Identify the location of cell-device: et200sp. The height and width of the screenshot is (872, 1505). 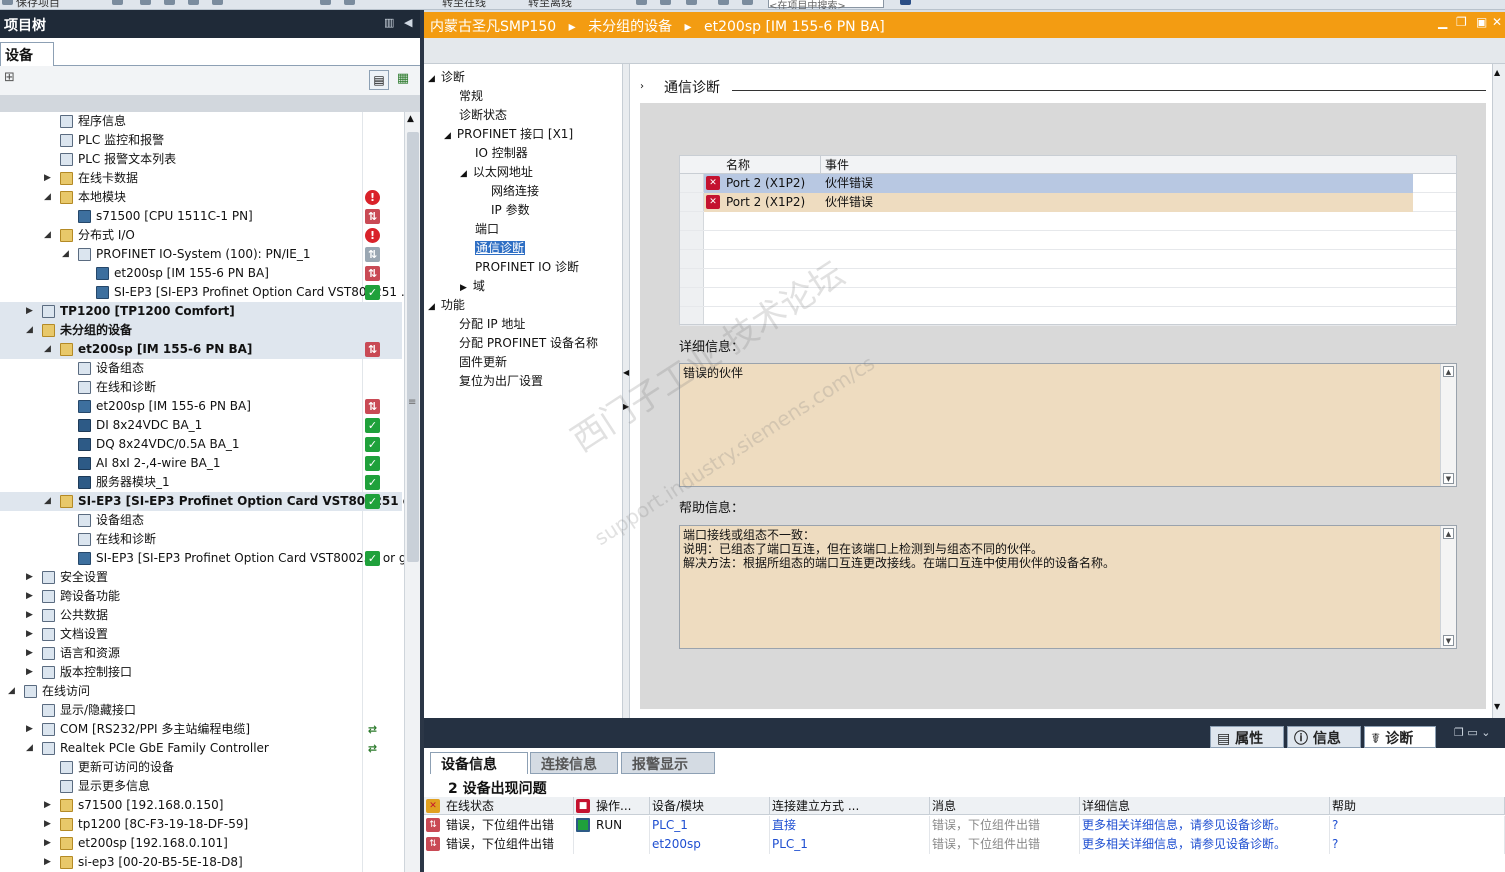
(710, 844).